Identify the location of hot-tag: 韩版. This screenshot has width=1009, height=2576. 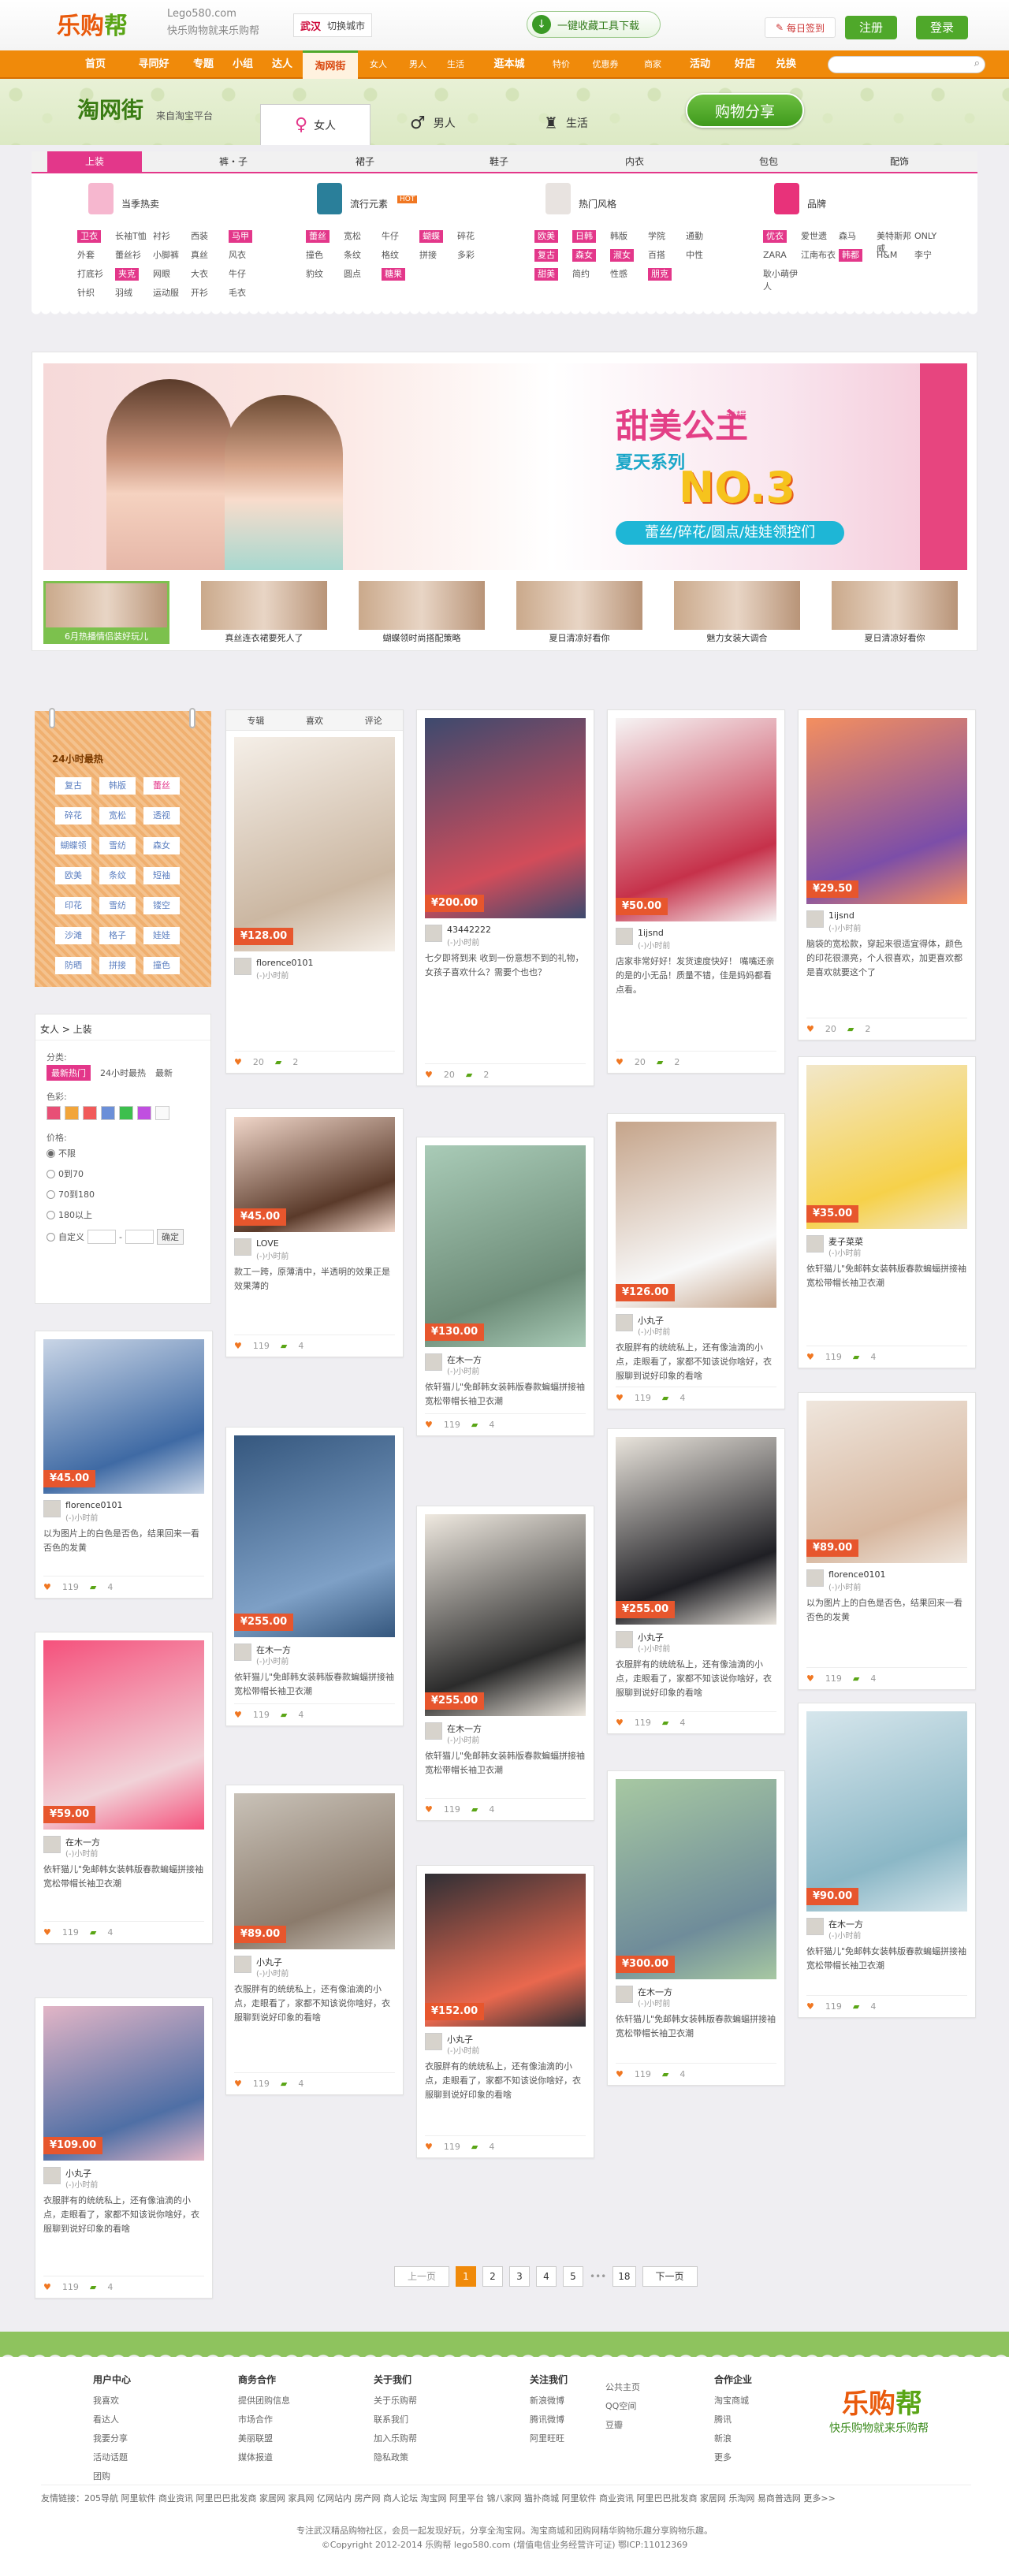
(117, 786).